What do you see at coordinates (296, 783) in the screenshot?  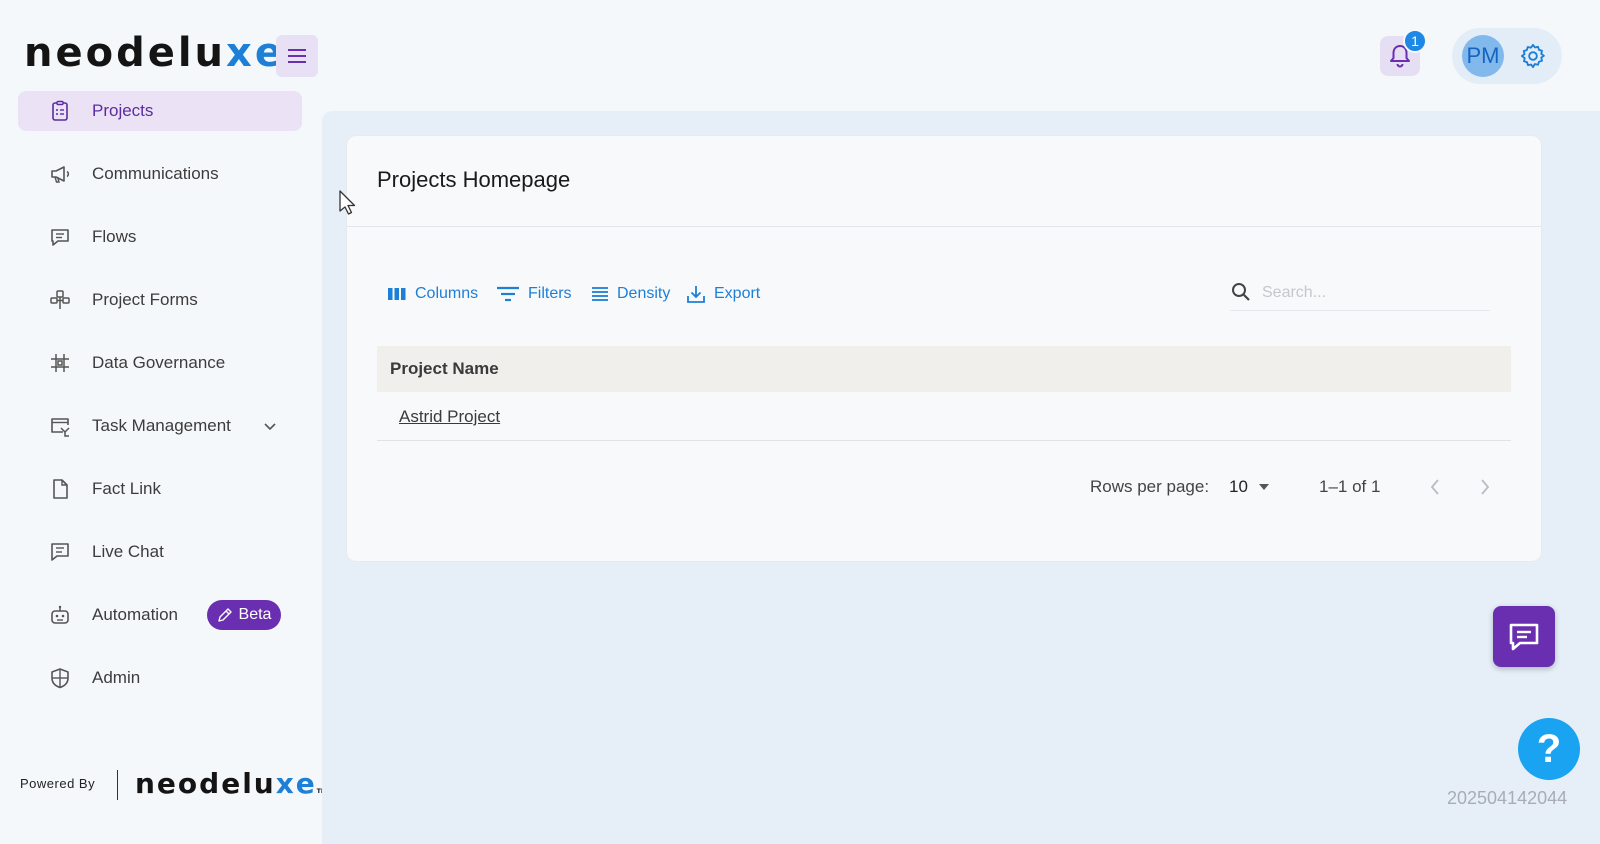 I see `footer-logo-accent: xe` at bounding box center [296, 783].